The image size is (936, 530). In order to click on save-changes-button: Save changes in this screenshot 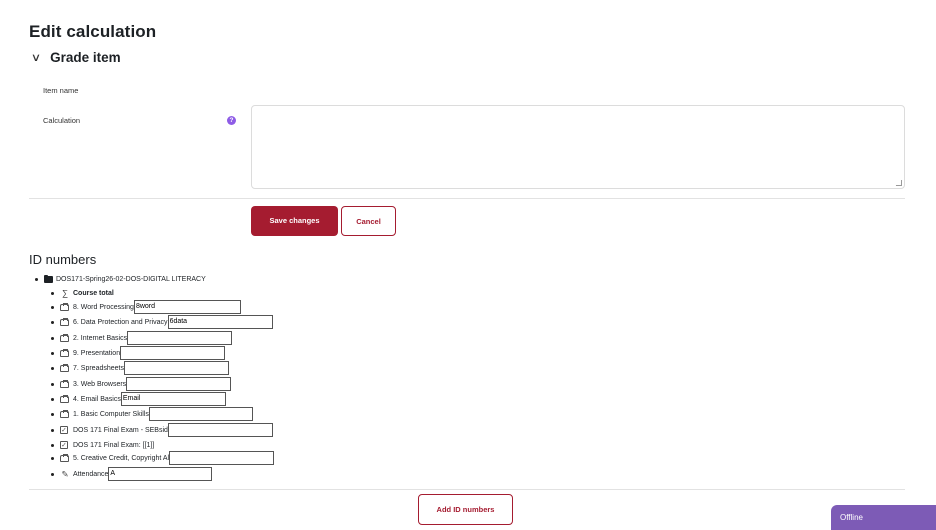, I will do `click(294, 221)`.